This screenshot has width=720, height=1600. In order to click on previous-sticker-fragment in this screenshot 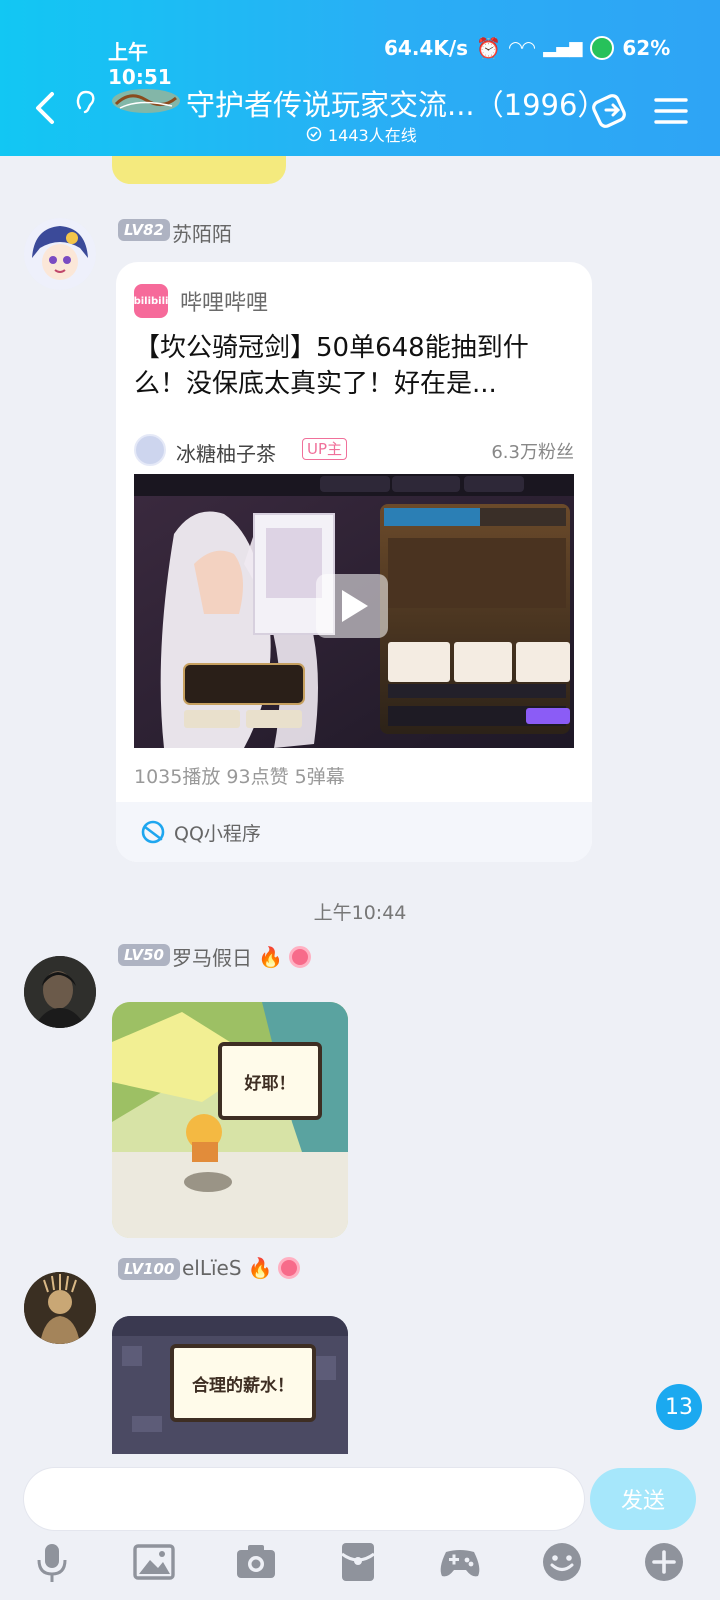, I will do `click(199, 170)`.